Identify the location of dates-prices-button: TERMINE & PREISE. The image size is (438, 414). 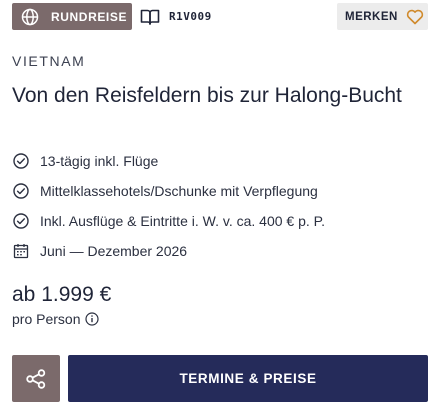
(248, 378).